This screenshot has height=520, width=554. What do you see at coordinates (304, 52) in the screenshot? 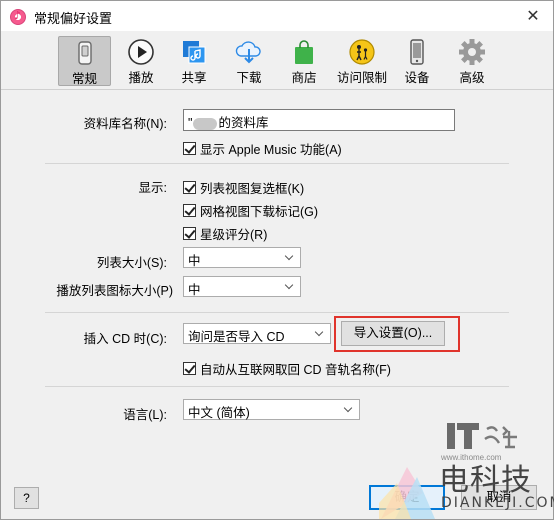
I see `store-bag-icon` at bounding box center [304, 52].